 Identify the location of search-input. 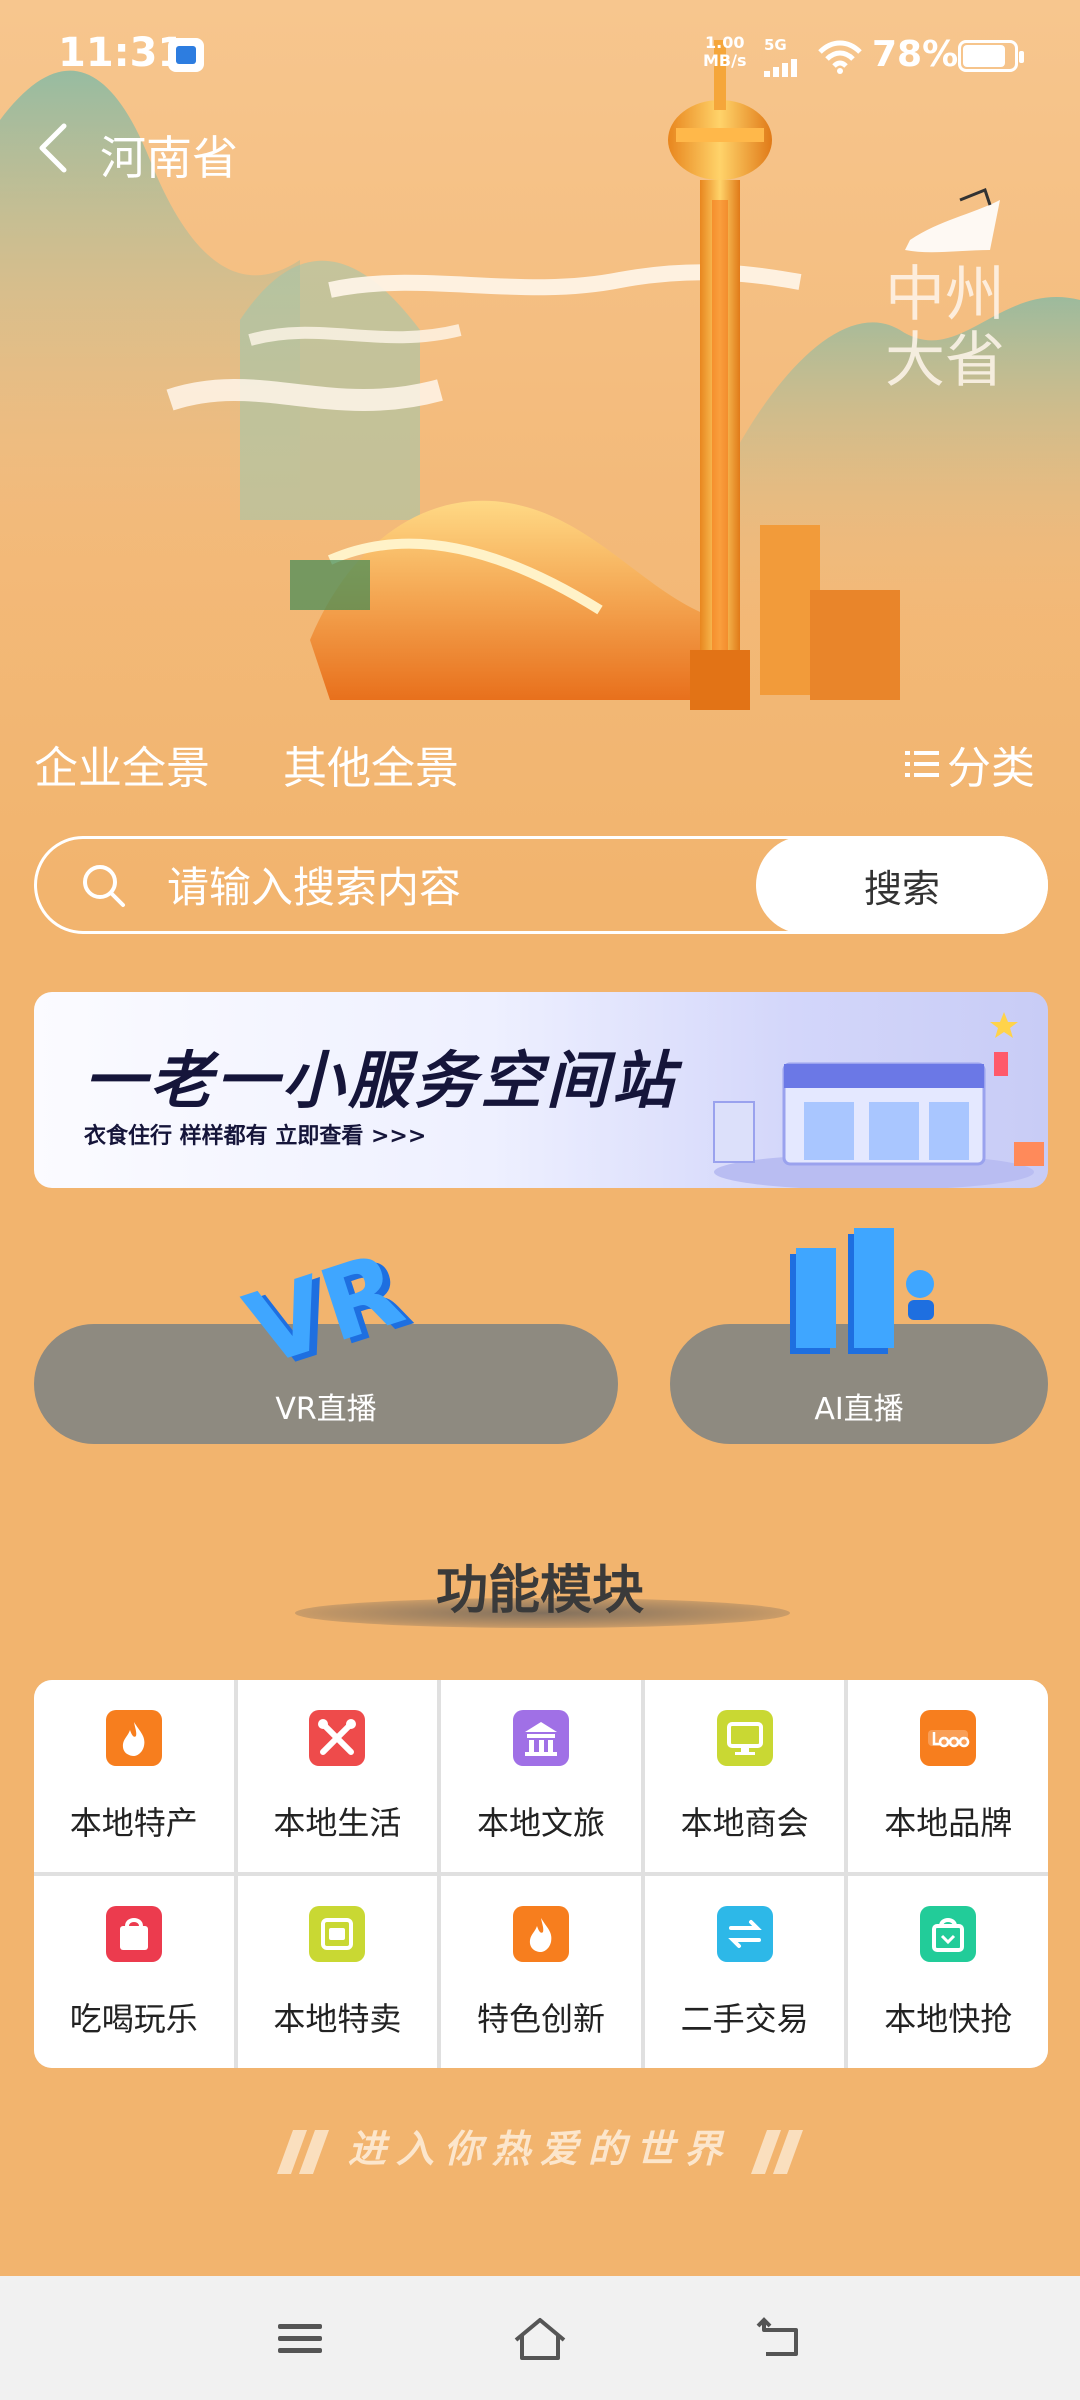
(467, 887).